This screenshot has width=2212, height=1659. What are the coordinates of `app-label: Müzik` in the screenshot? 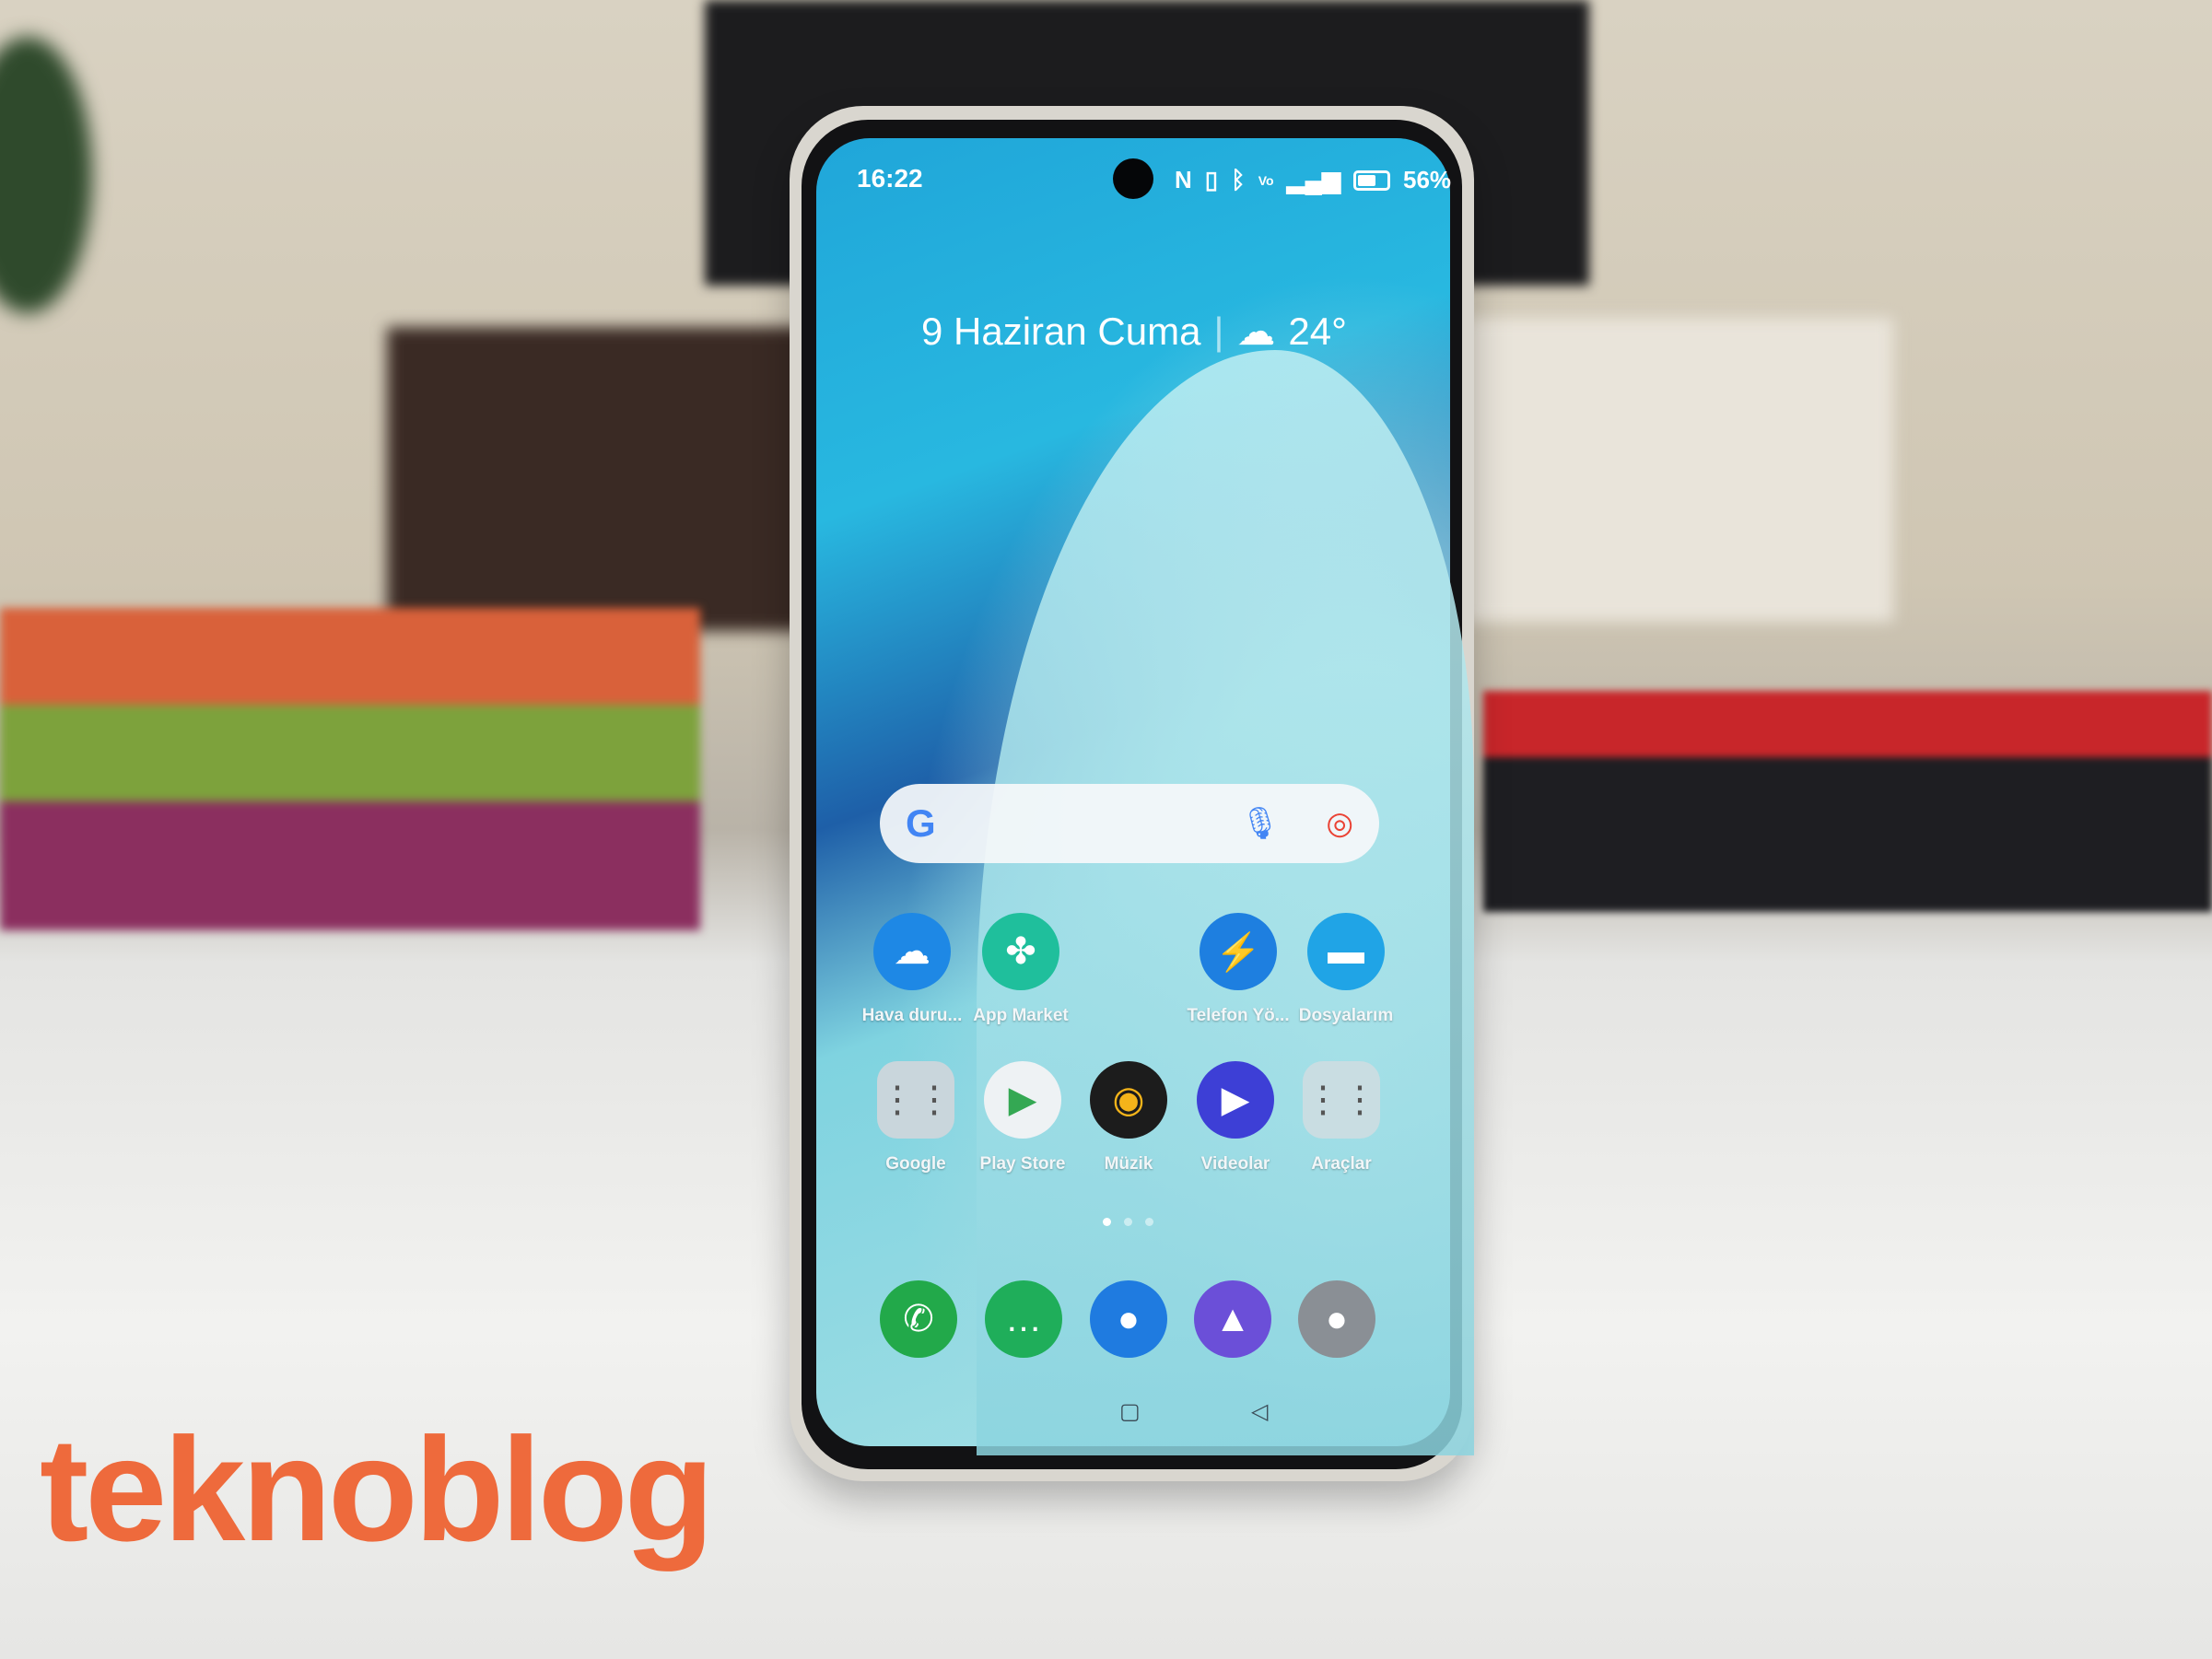 It's located at (1128, 1164).